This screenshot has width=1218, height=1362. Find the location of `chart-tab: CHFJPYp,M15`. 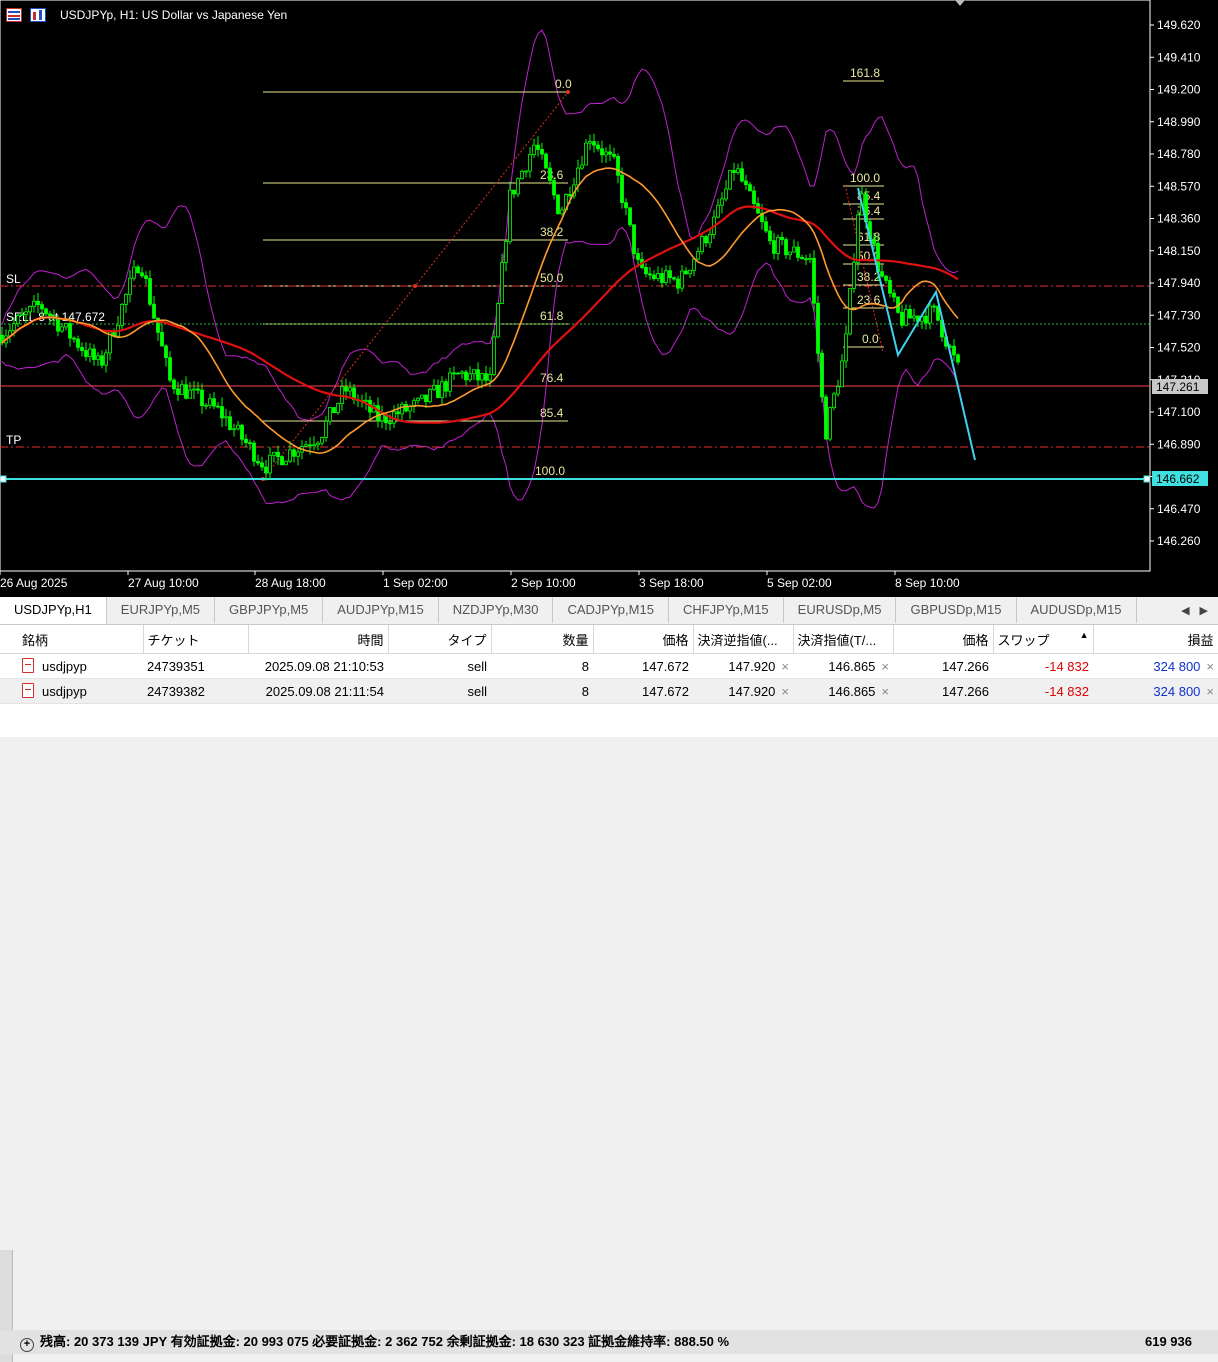

chart-tab: CHFJPYp,M15 is located at coordinates (726, 610).